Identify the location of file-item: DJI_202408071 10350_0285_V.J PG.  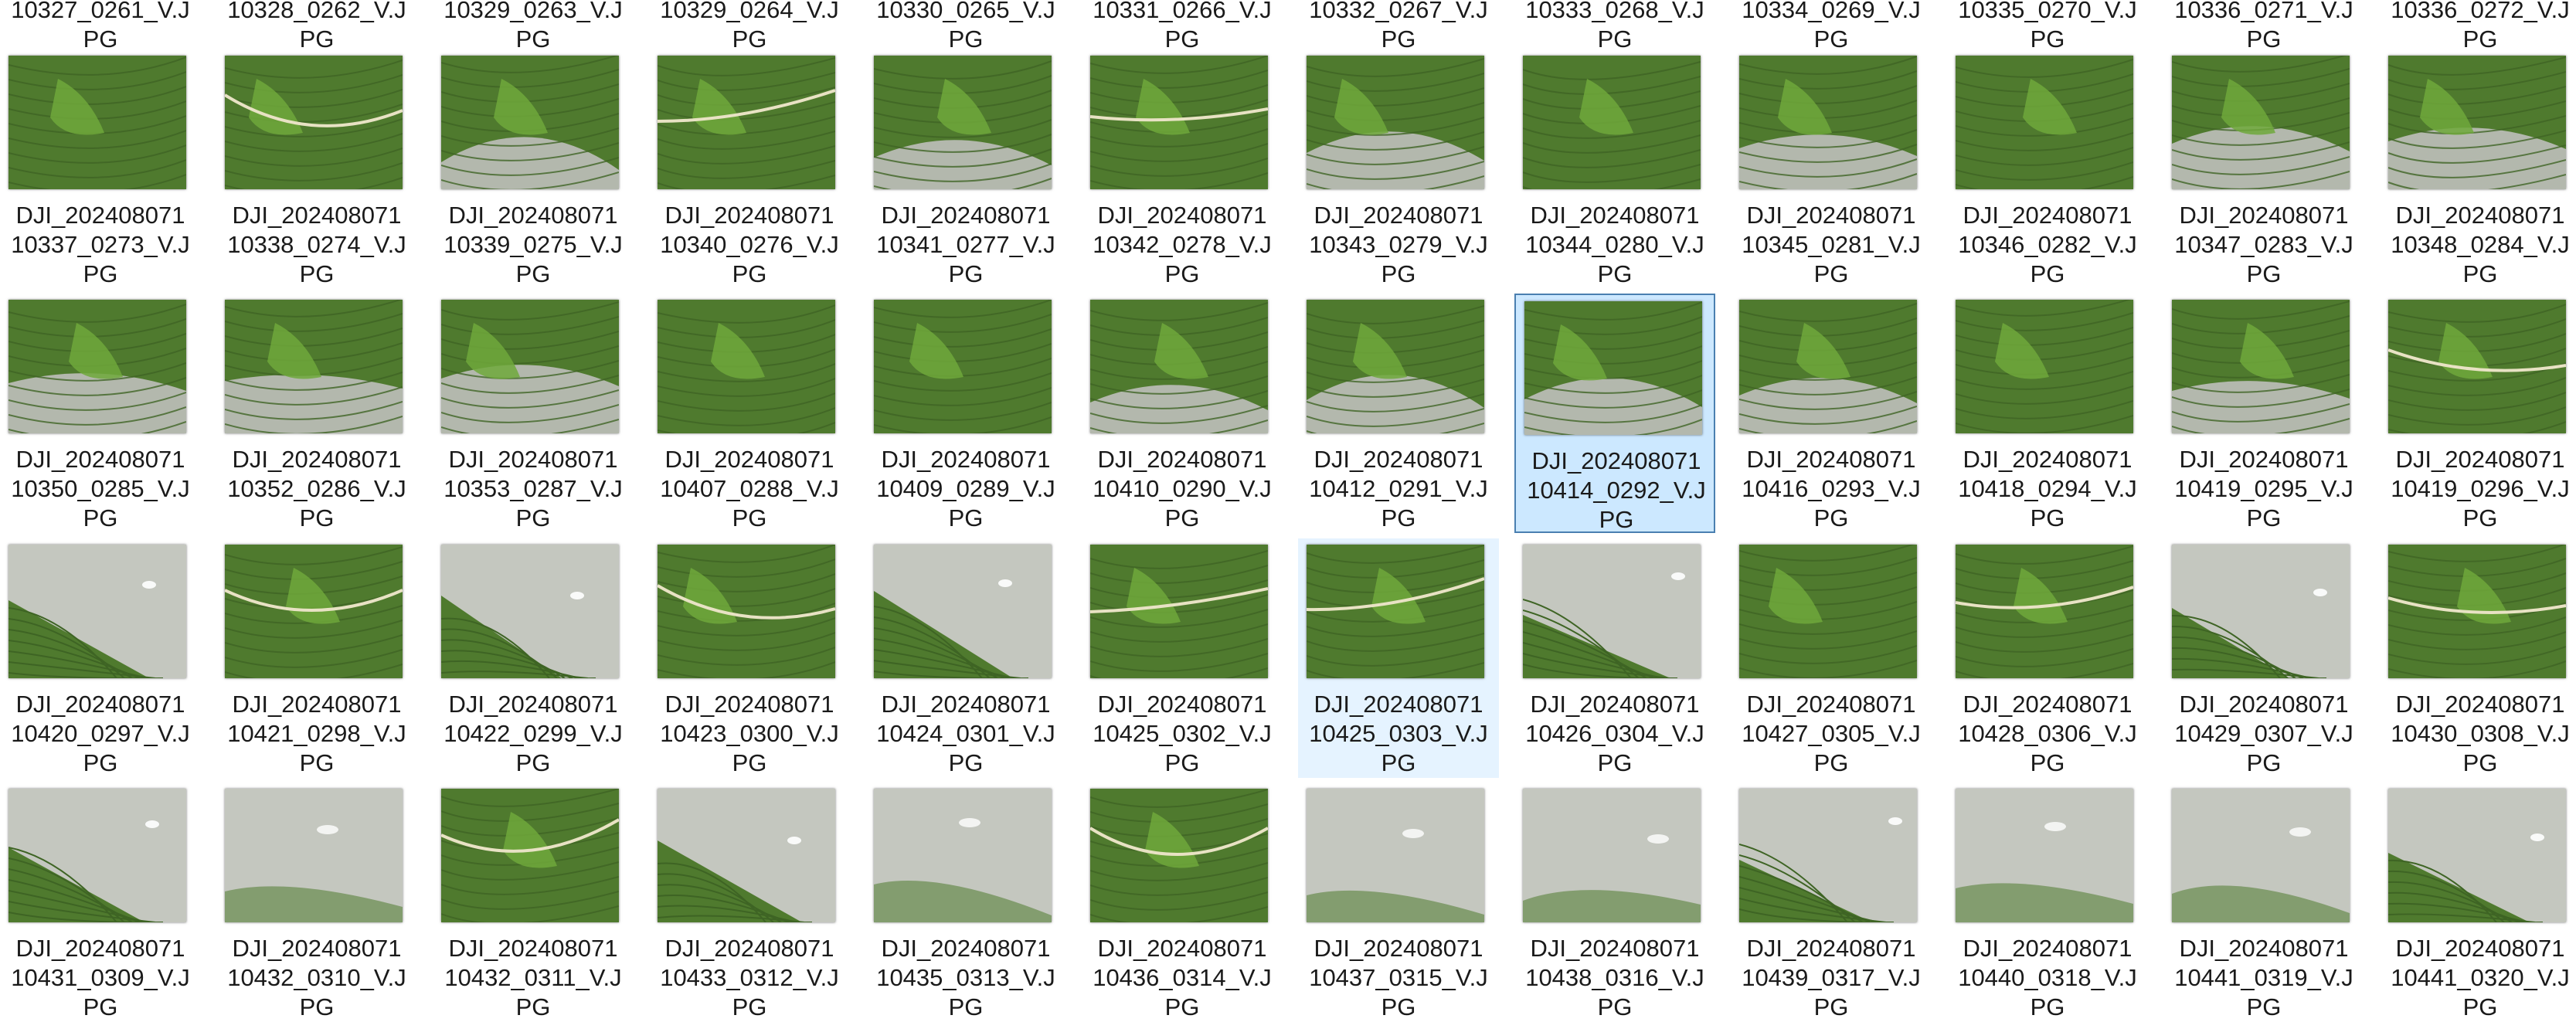
(100, 414).